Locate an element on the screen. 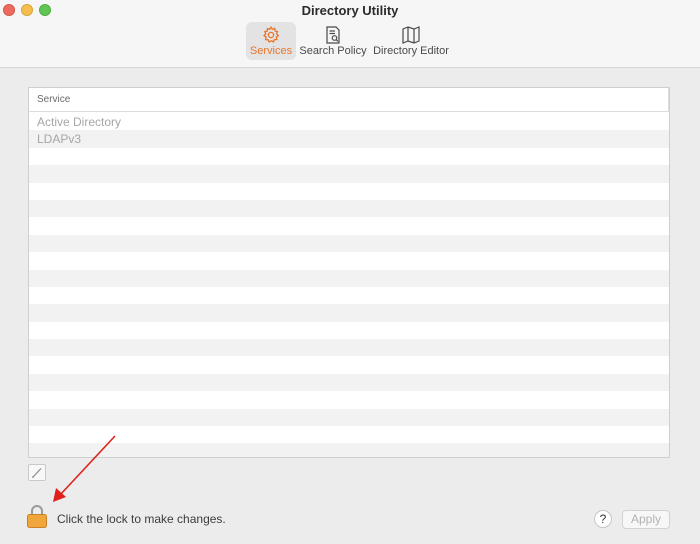 The image size is (700, 544). lock-icon is located at coordinates (37, 516).